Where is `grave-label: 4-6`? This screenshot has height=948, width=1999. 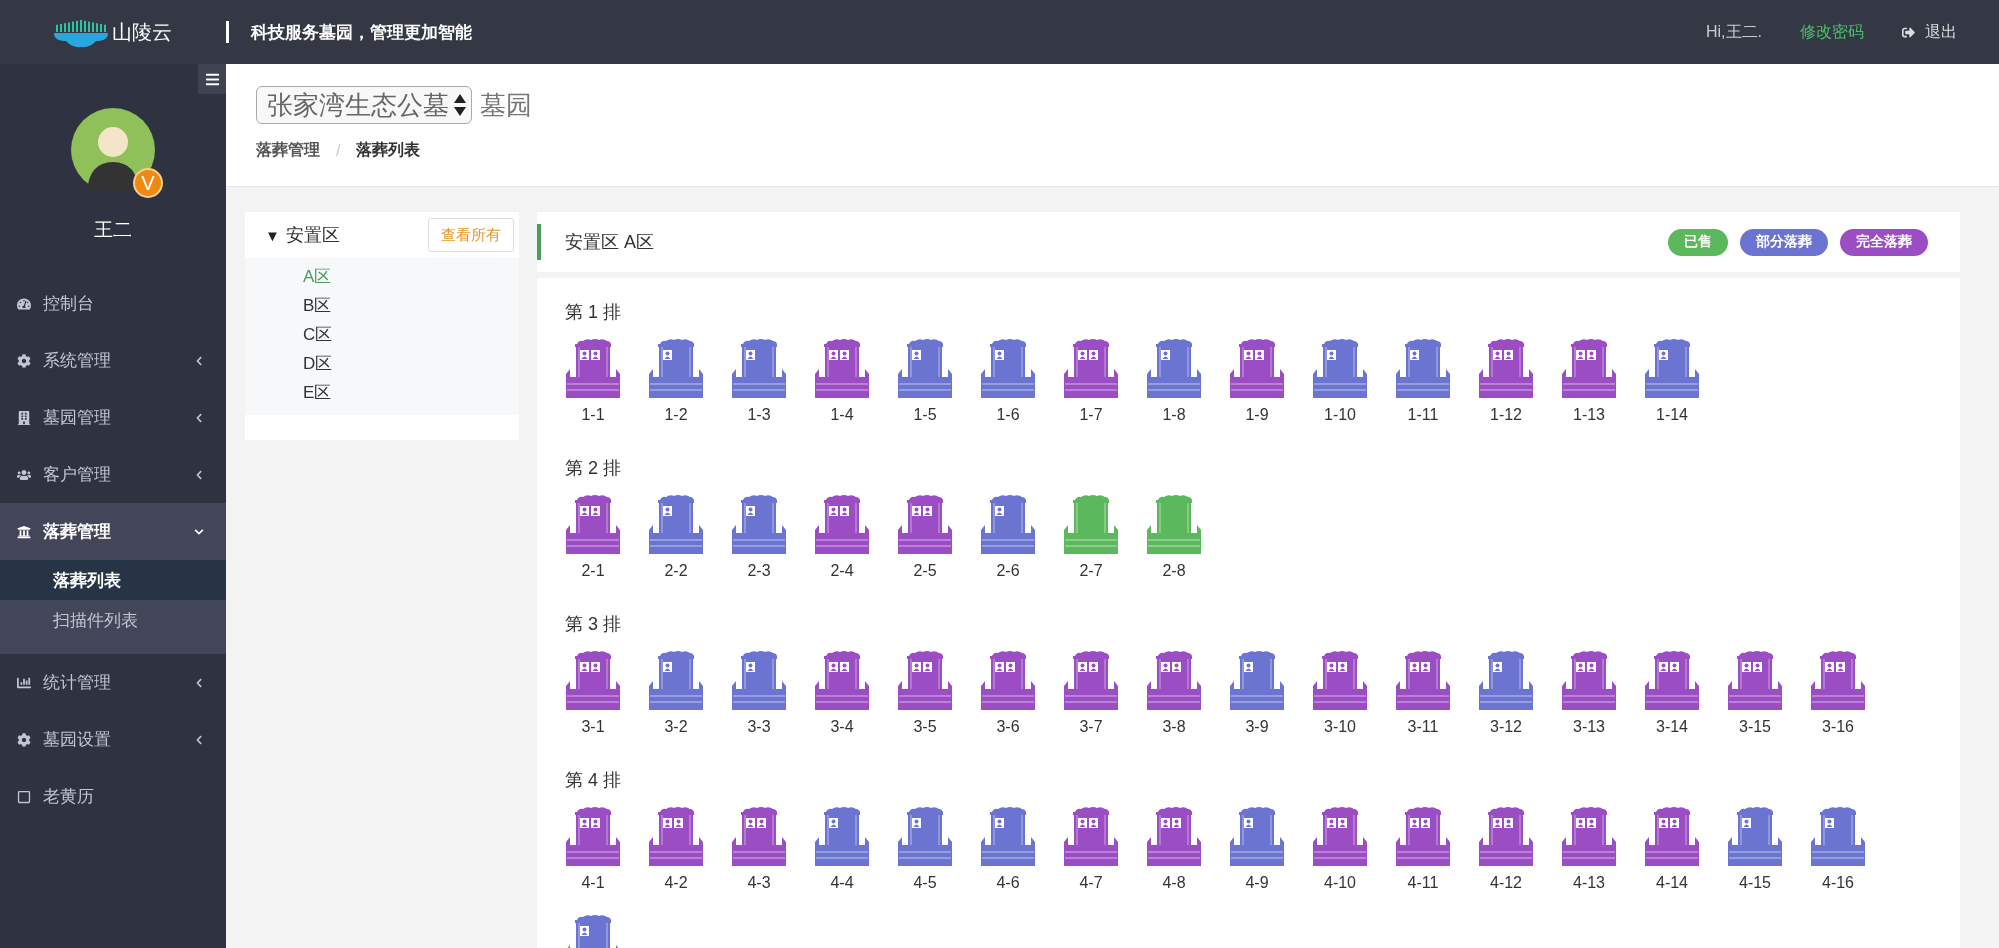 grave-label: 4-6 is located at coordinates (1008, 883).